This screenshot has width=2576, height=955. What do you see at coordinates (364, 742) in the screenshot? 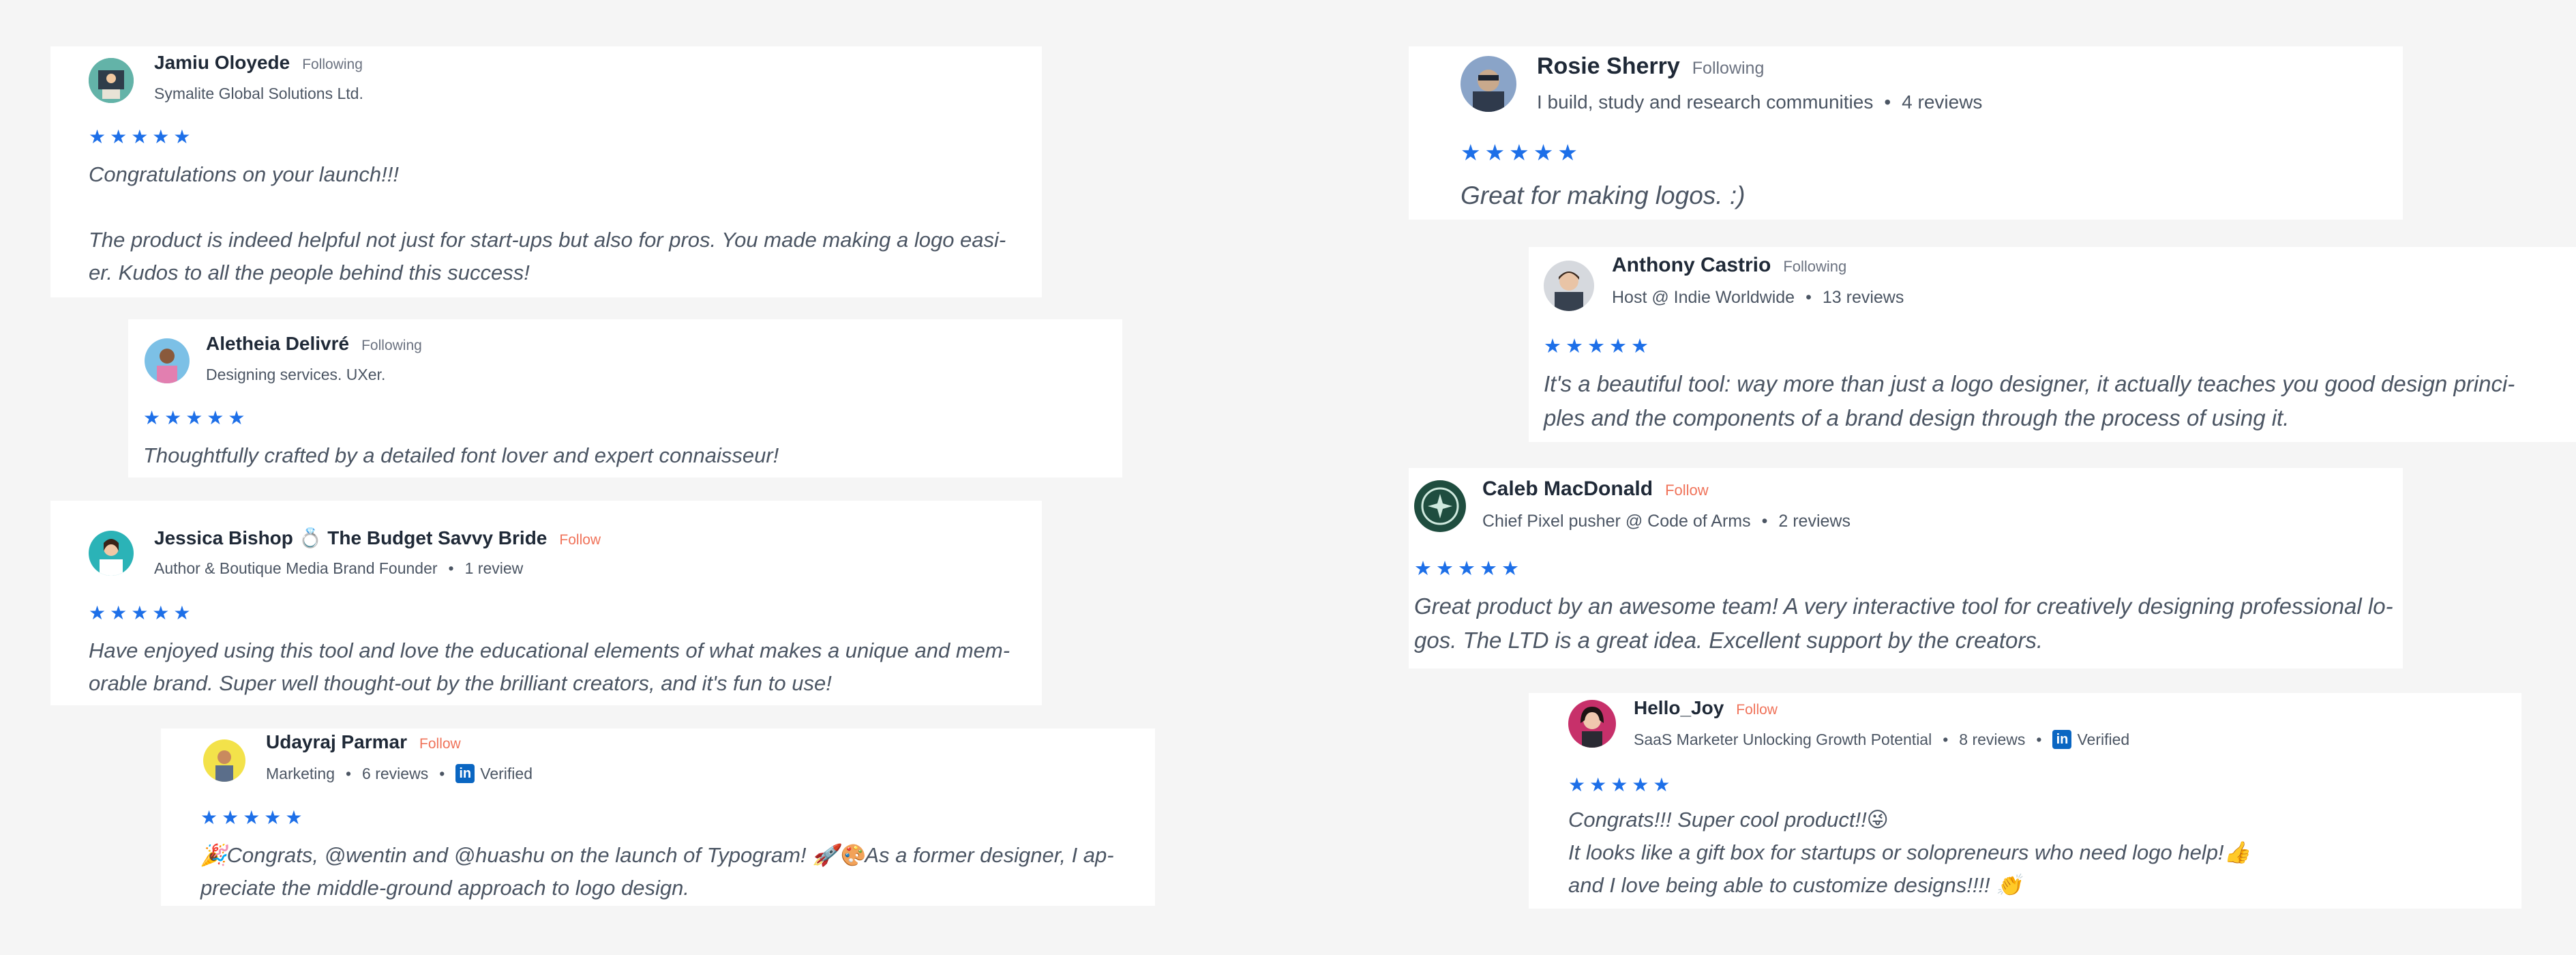
I see `reviewer-name: Udayraj Parmar Follow` at bounding box center [364, 742].